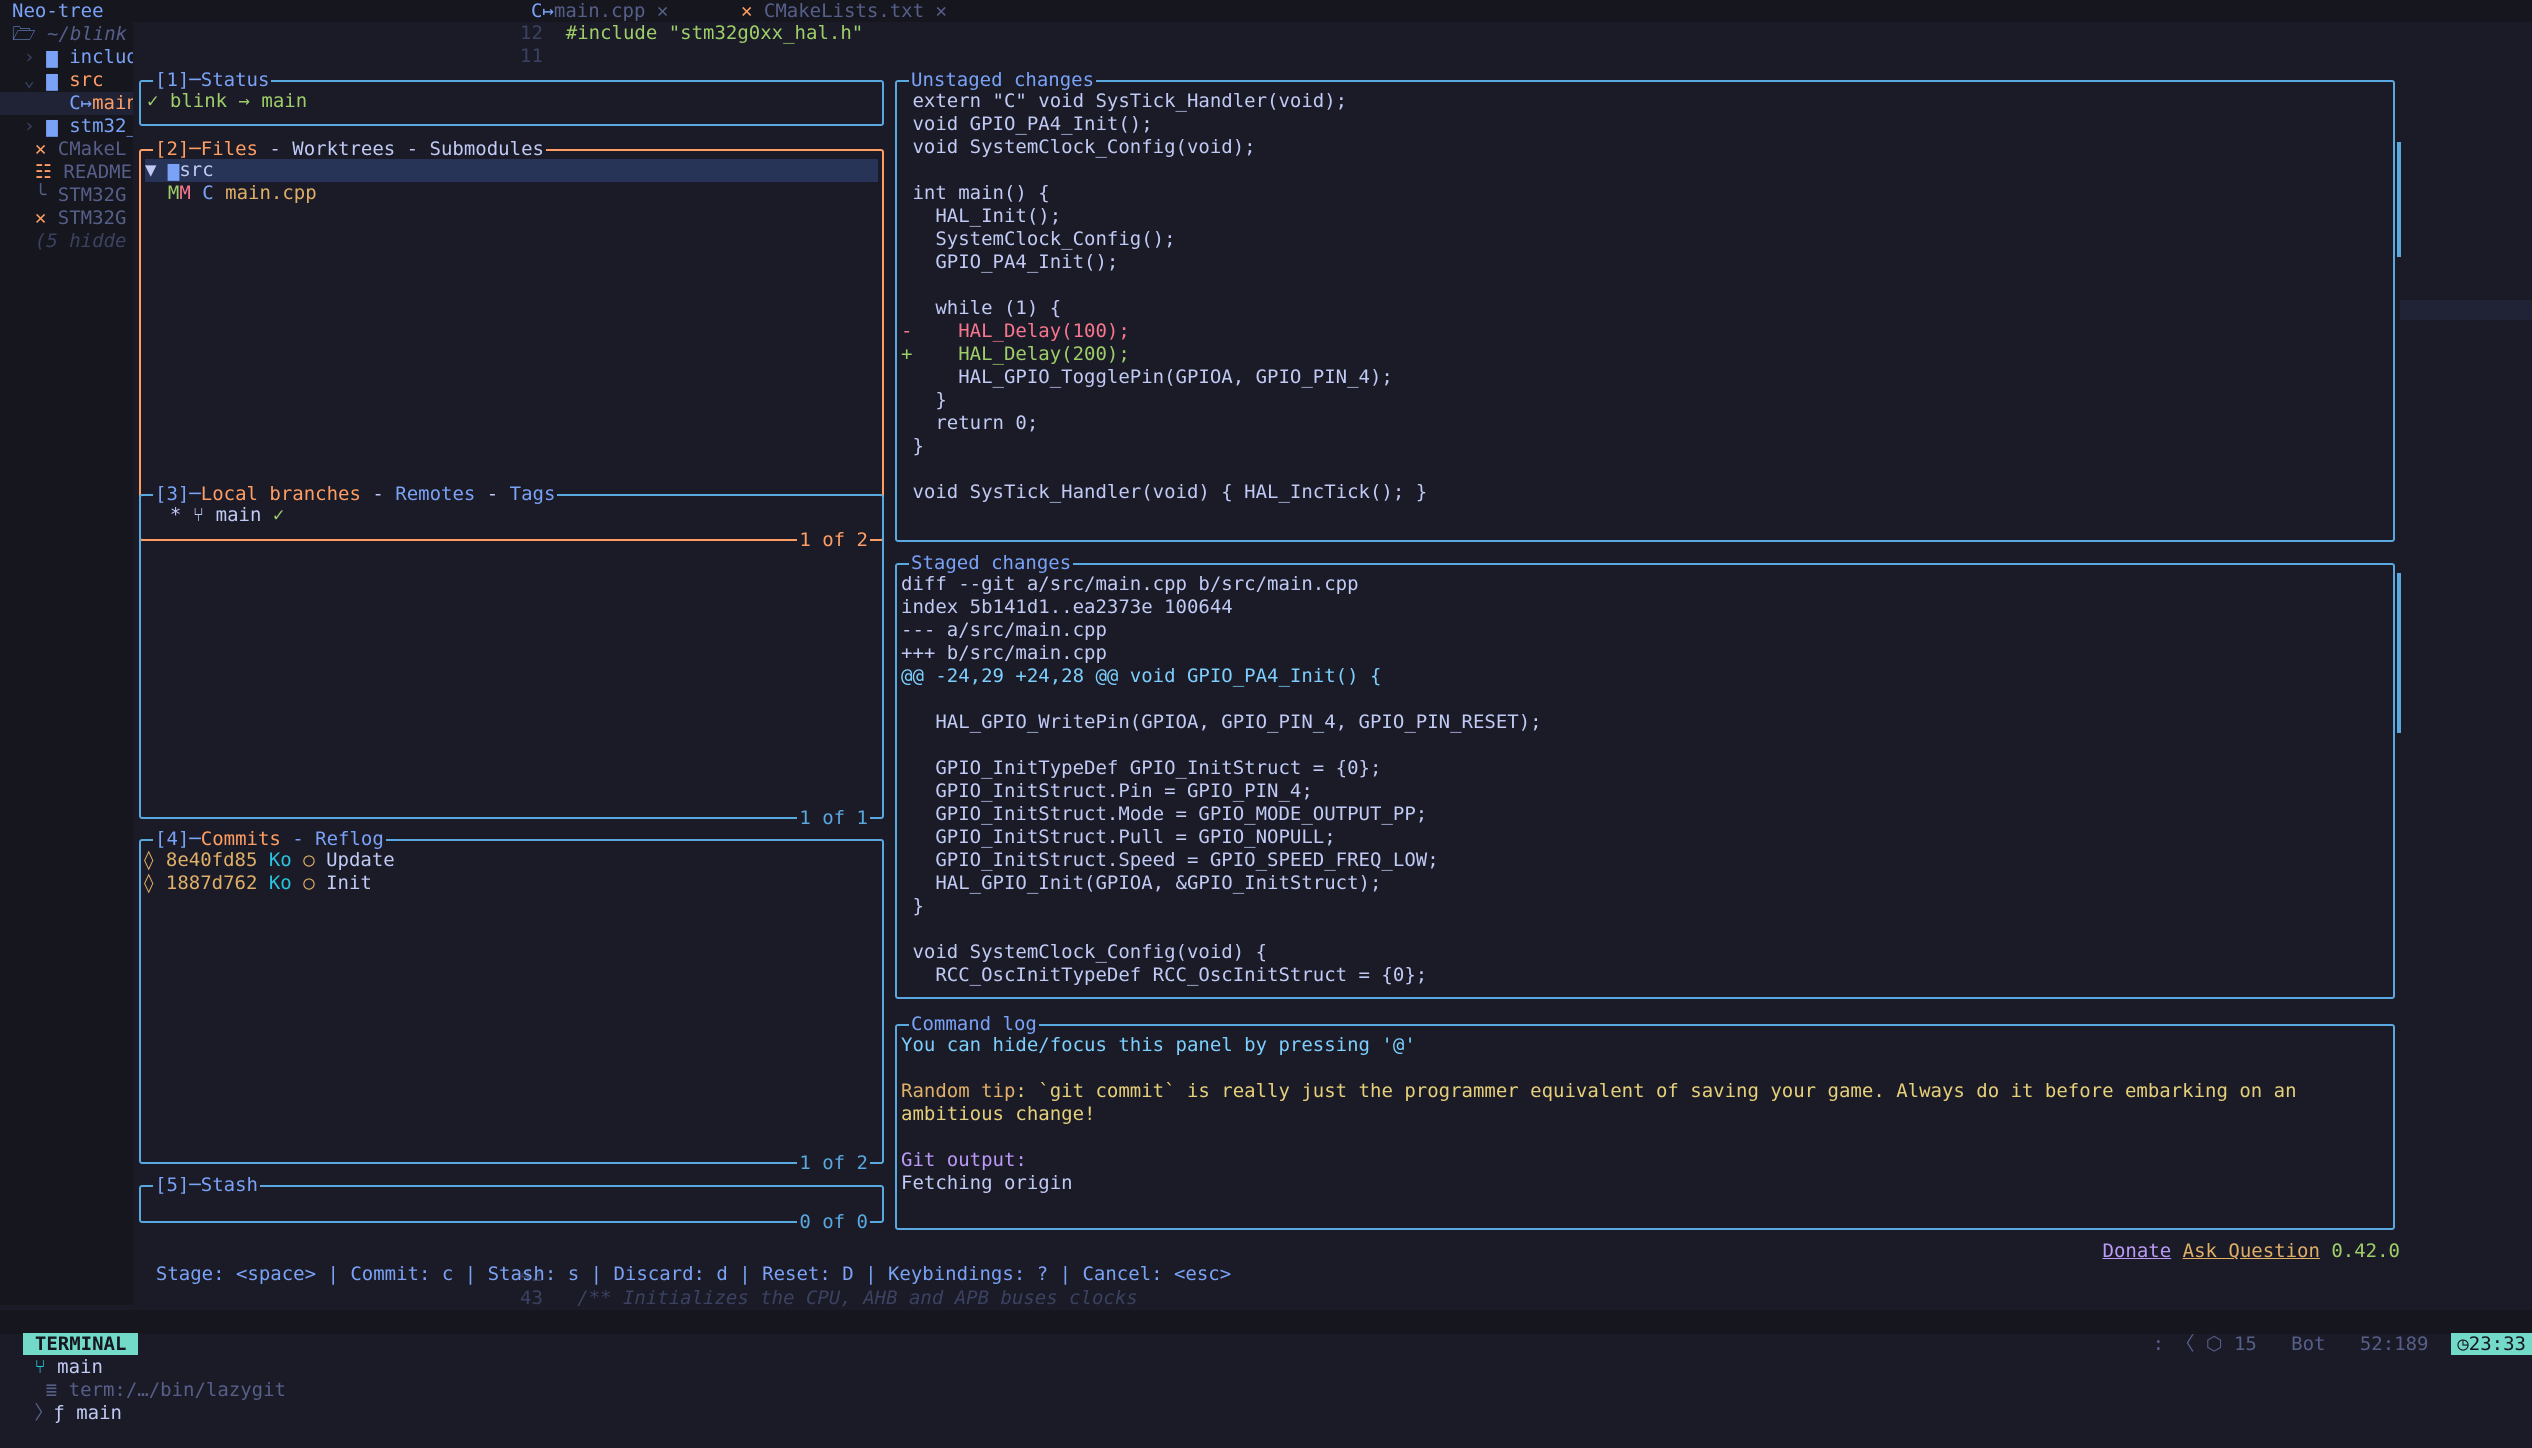  Describe the element at coordinates (511, 515) in the screenshot. I see `branch-row-main: * ⑂ main ✓` at that location.